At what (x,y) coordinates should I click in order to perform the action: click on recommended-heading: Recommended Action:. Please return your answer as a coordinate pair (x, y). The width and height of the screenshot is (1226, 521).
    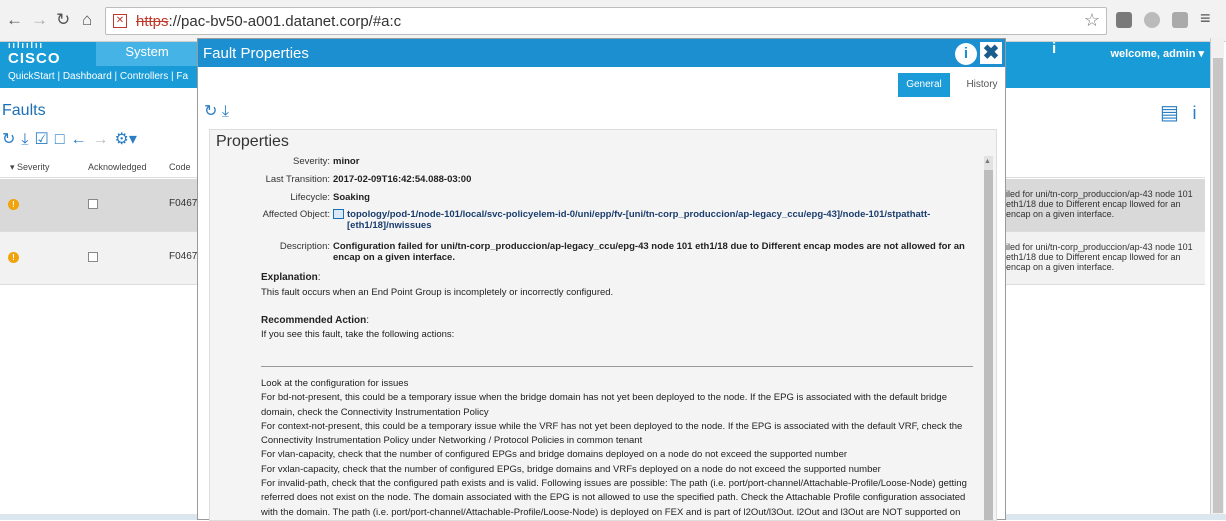
    Looking at the image, I should click on (315, 320).